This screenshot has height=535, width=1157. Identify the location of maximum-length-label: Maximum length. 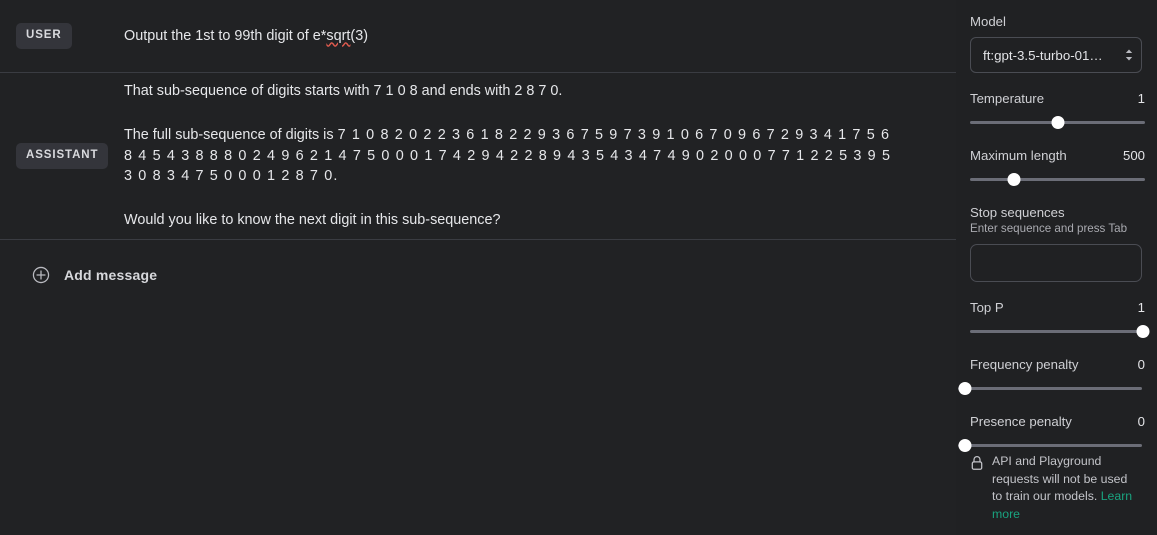
(1018, 155).